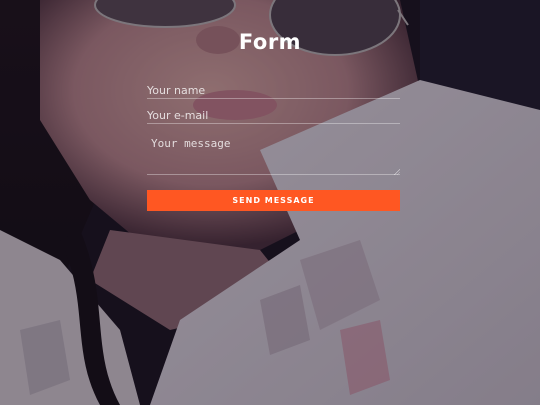 Image resolution: width=540 pixels, height=405 pixels. I want to click on form-title: Form, so click(270, 42).